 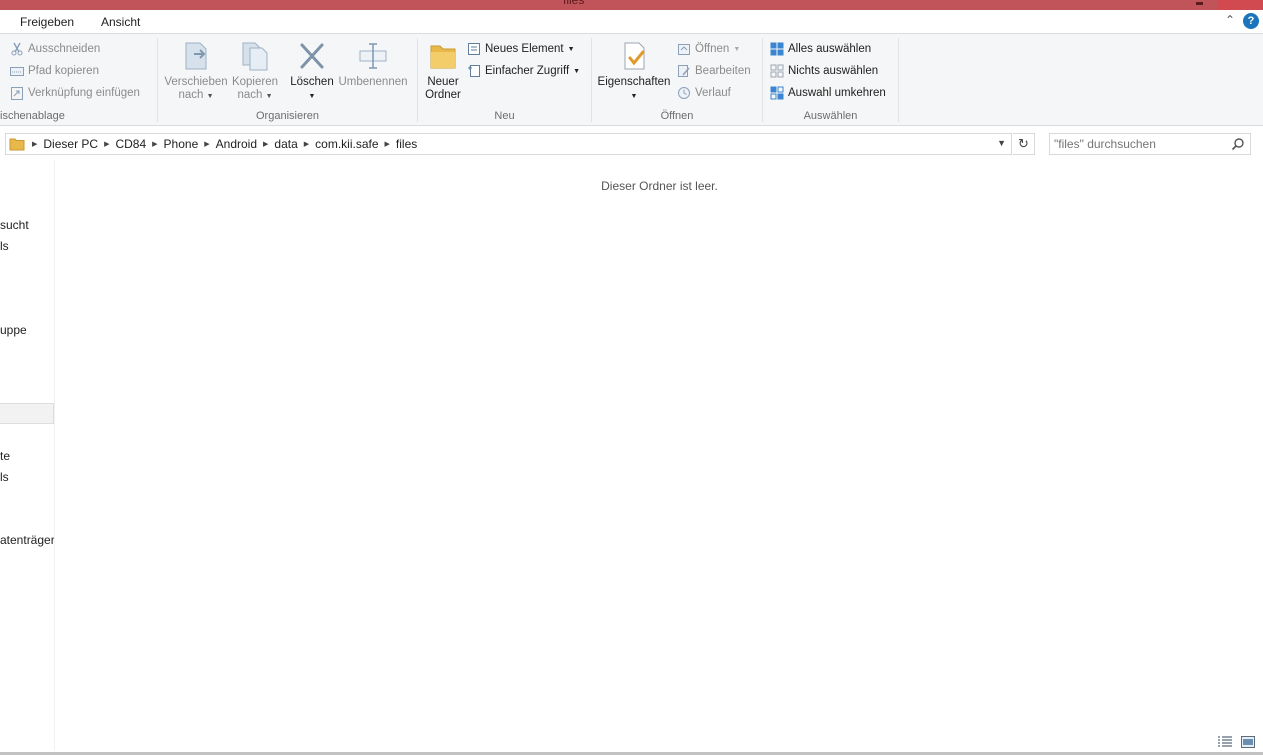 I want to click on copy-label-1: Kopieren, so click(x=255, y=82).